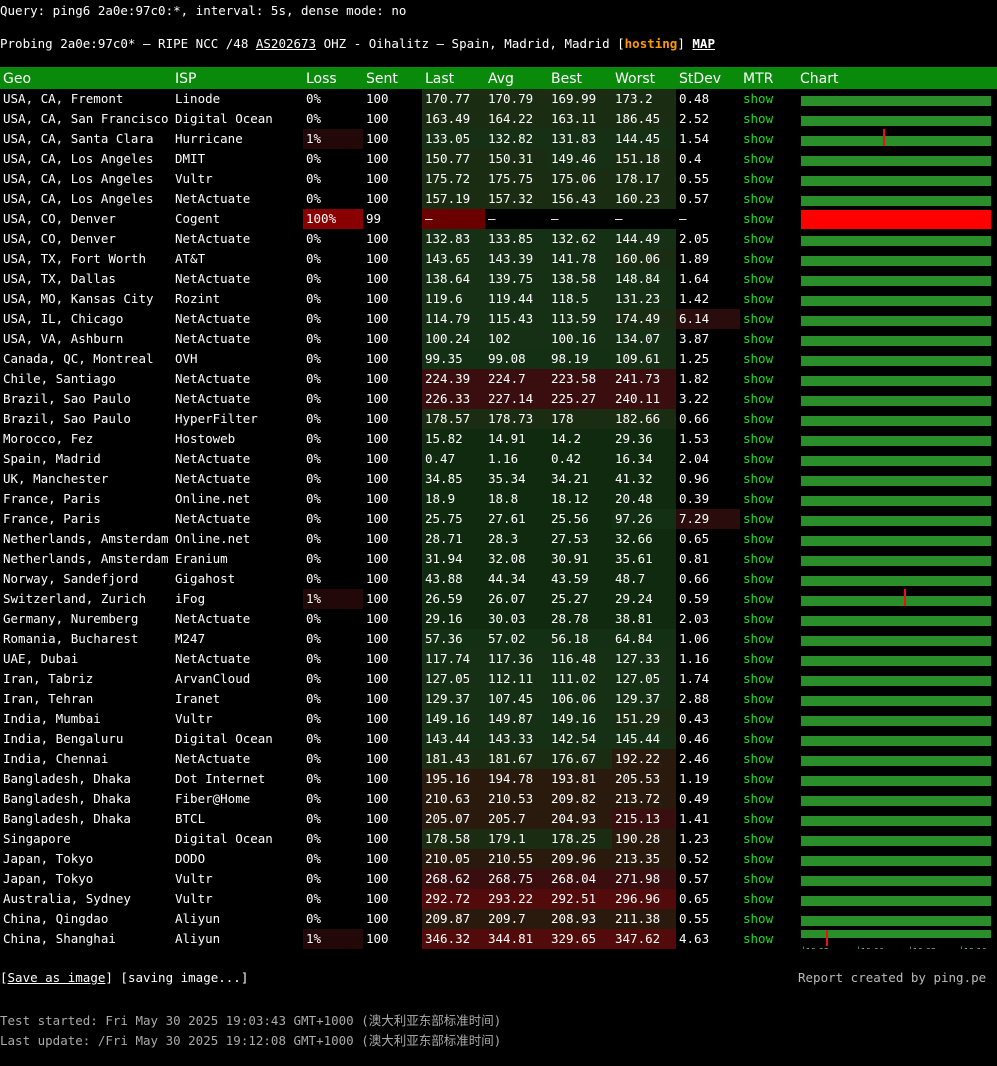  I want to click on cell-best: 142.54, so click(580, 739).